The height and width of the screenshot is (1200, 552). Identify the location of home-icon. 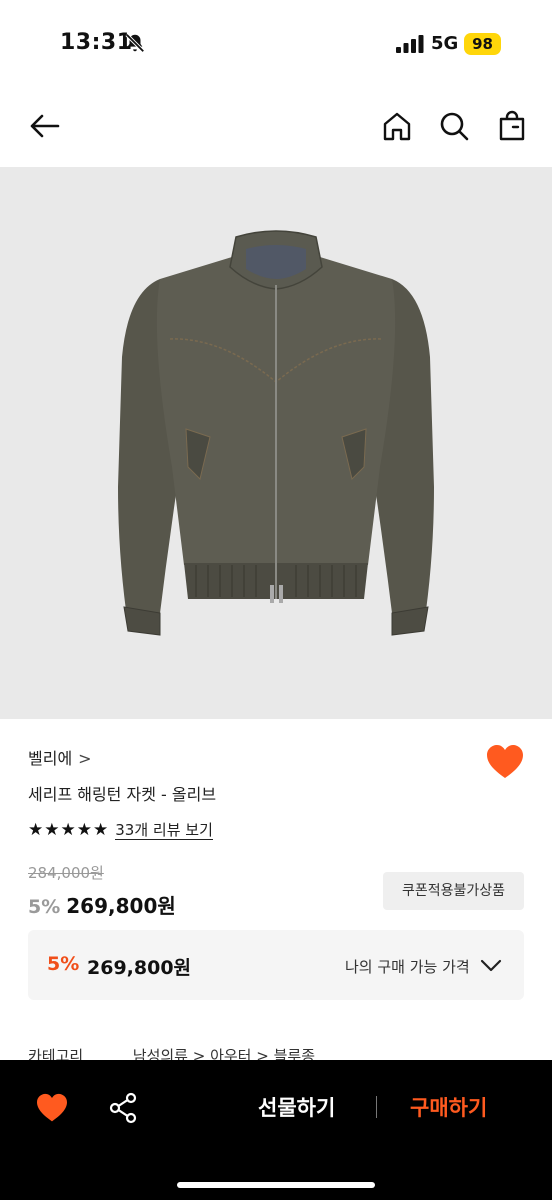
(397, 126).